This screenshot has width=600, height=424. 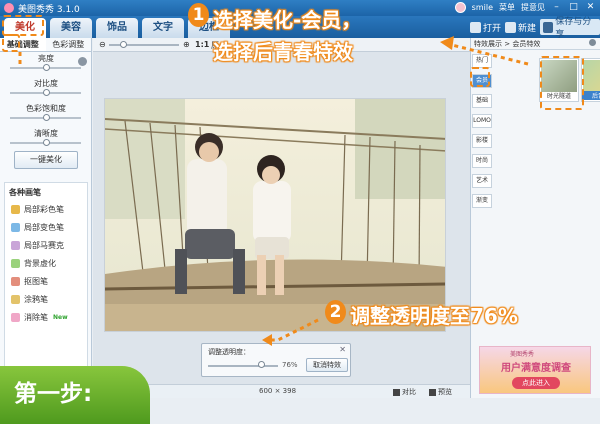 I want to click on category-art: 艺术, so click(x=482, y=181).